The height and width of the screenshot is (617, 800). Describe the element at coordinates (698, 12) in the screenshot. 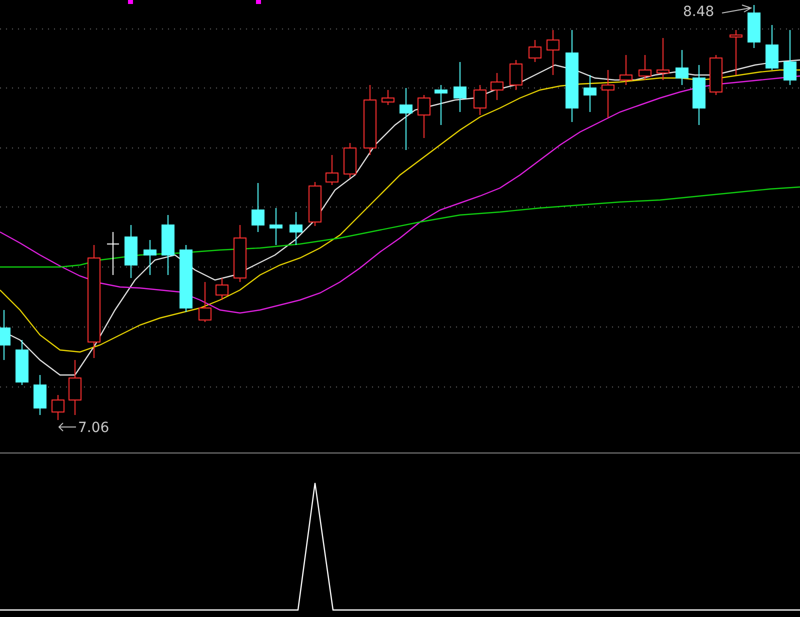

I see `price-label: 8.48` at that location.